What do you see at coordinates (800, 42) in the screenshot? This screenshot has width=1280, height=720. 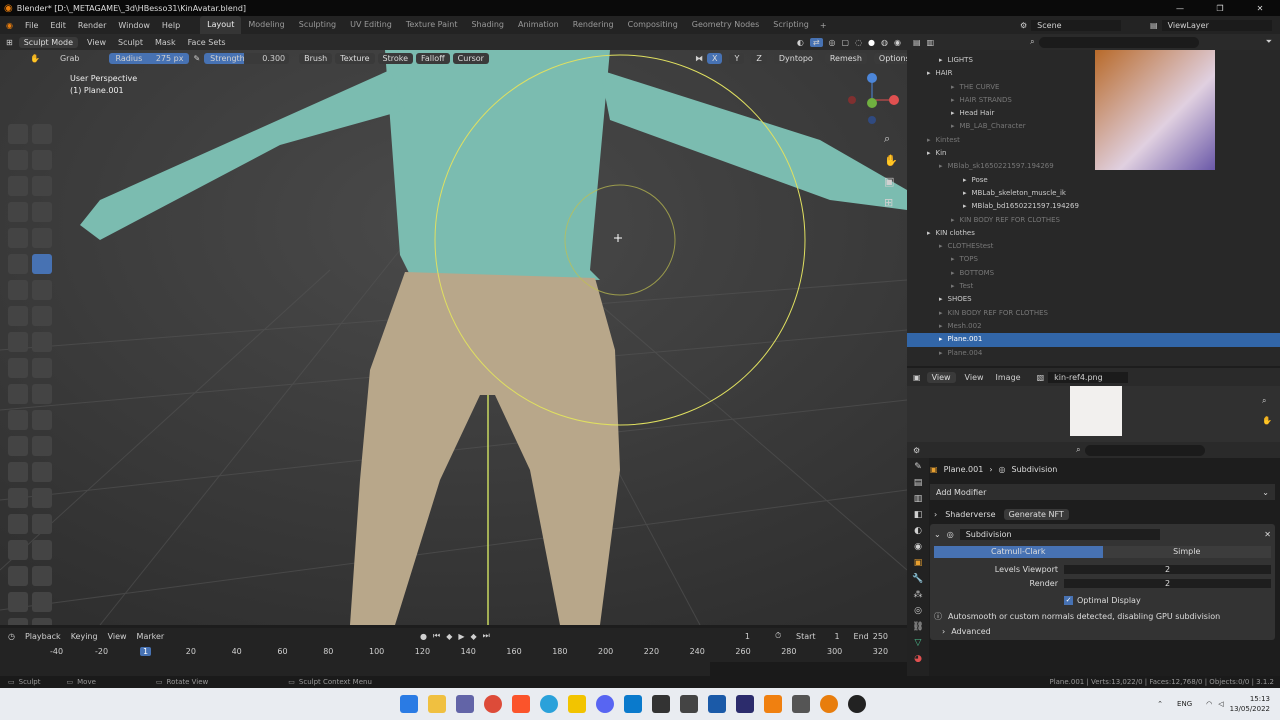 I see `visibility-icon: ◐` at bounding box center [800, 42].